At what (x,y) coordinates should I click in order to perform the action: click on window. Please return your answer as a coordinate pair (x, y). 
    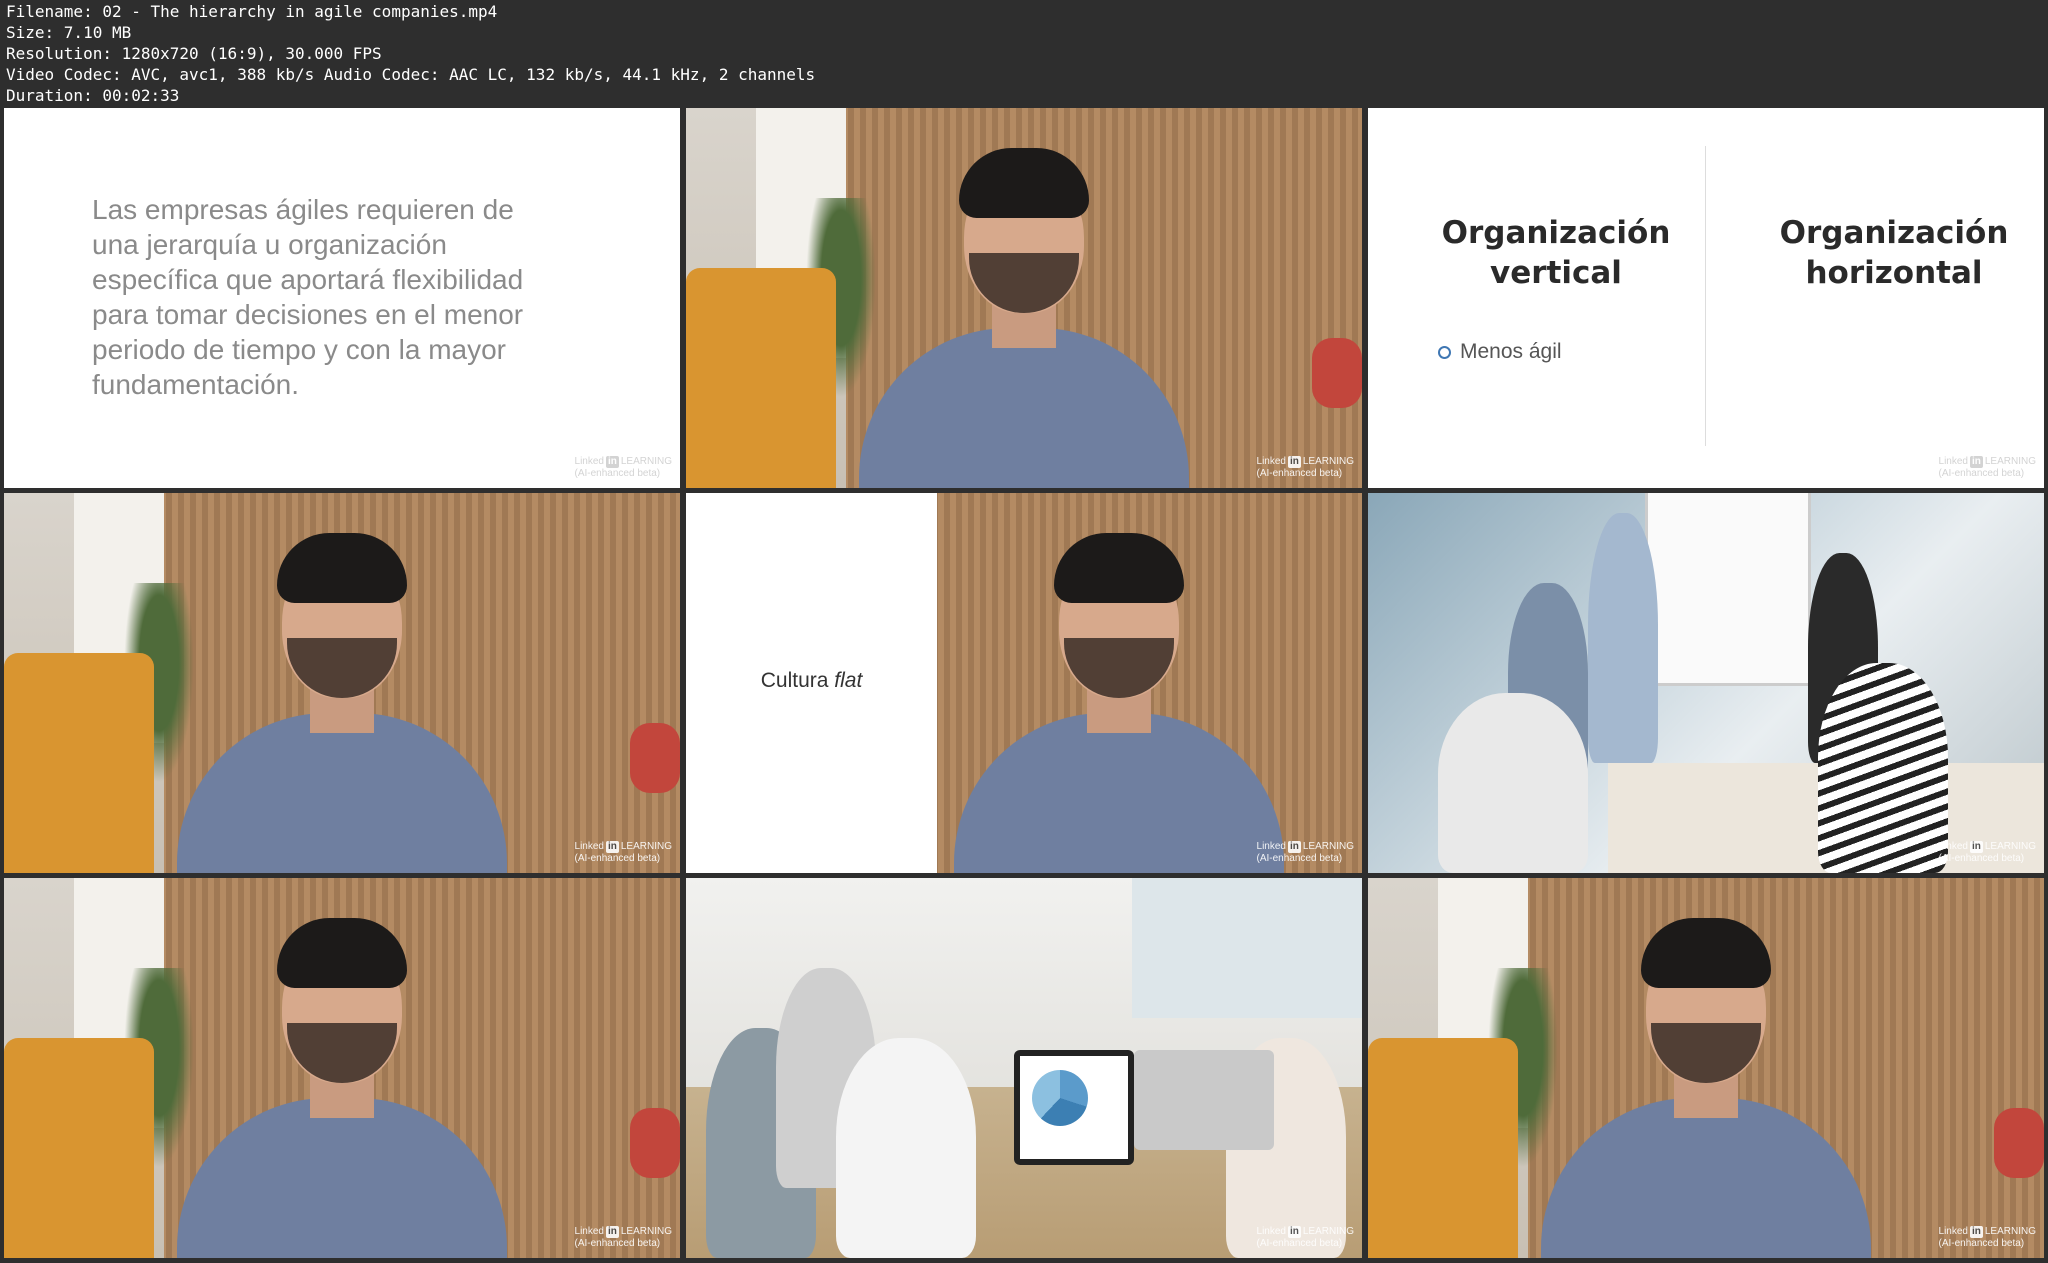
    Looking at the image, I should click on (1247, 948).